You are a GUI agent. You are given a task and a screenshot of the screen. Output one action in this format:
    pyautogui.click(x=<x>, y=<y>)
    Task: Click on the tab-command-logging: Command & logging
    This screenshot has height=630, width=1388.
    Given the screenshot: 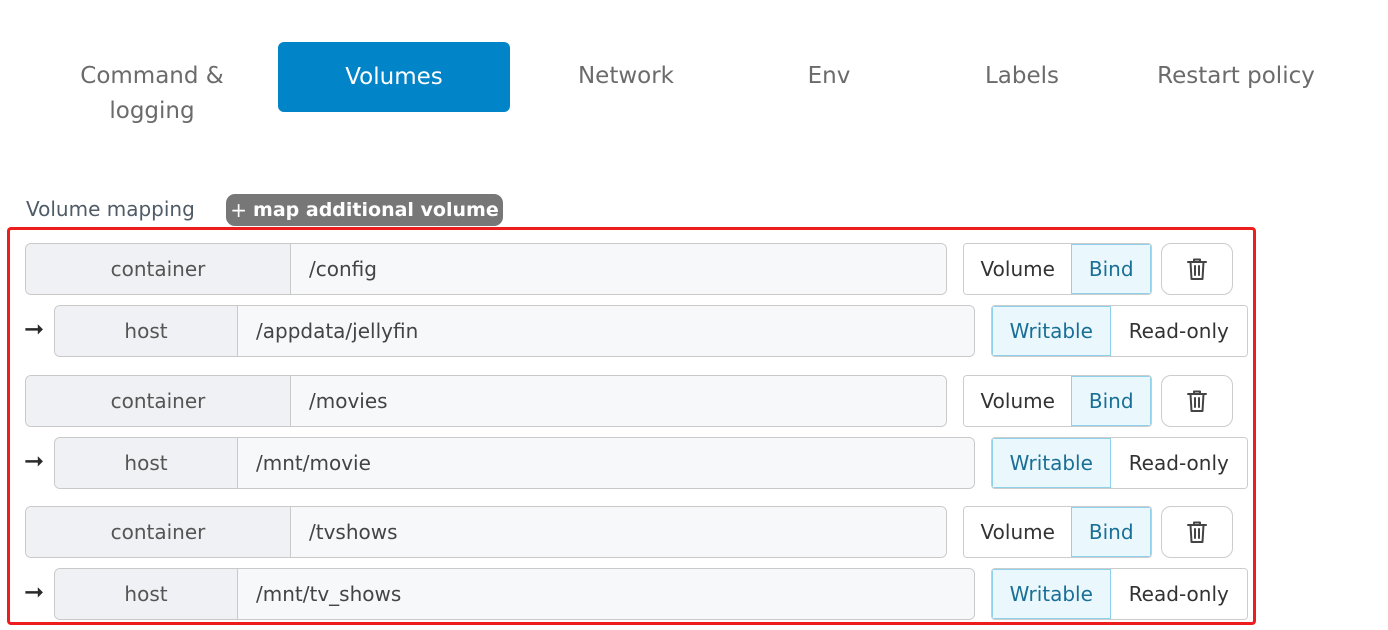 What is the action you would take?
    pyautogui.click(x=152, y=94)
    